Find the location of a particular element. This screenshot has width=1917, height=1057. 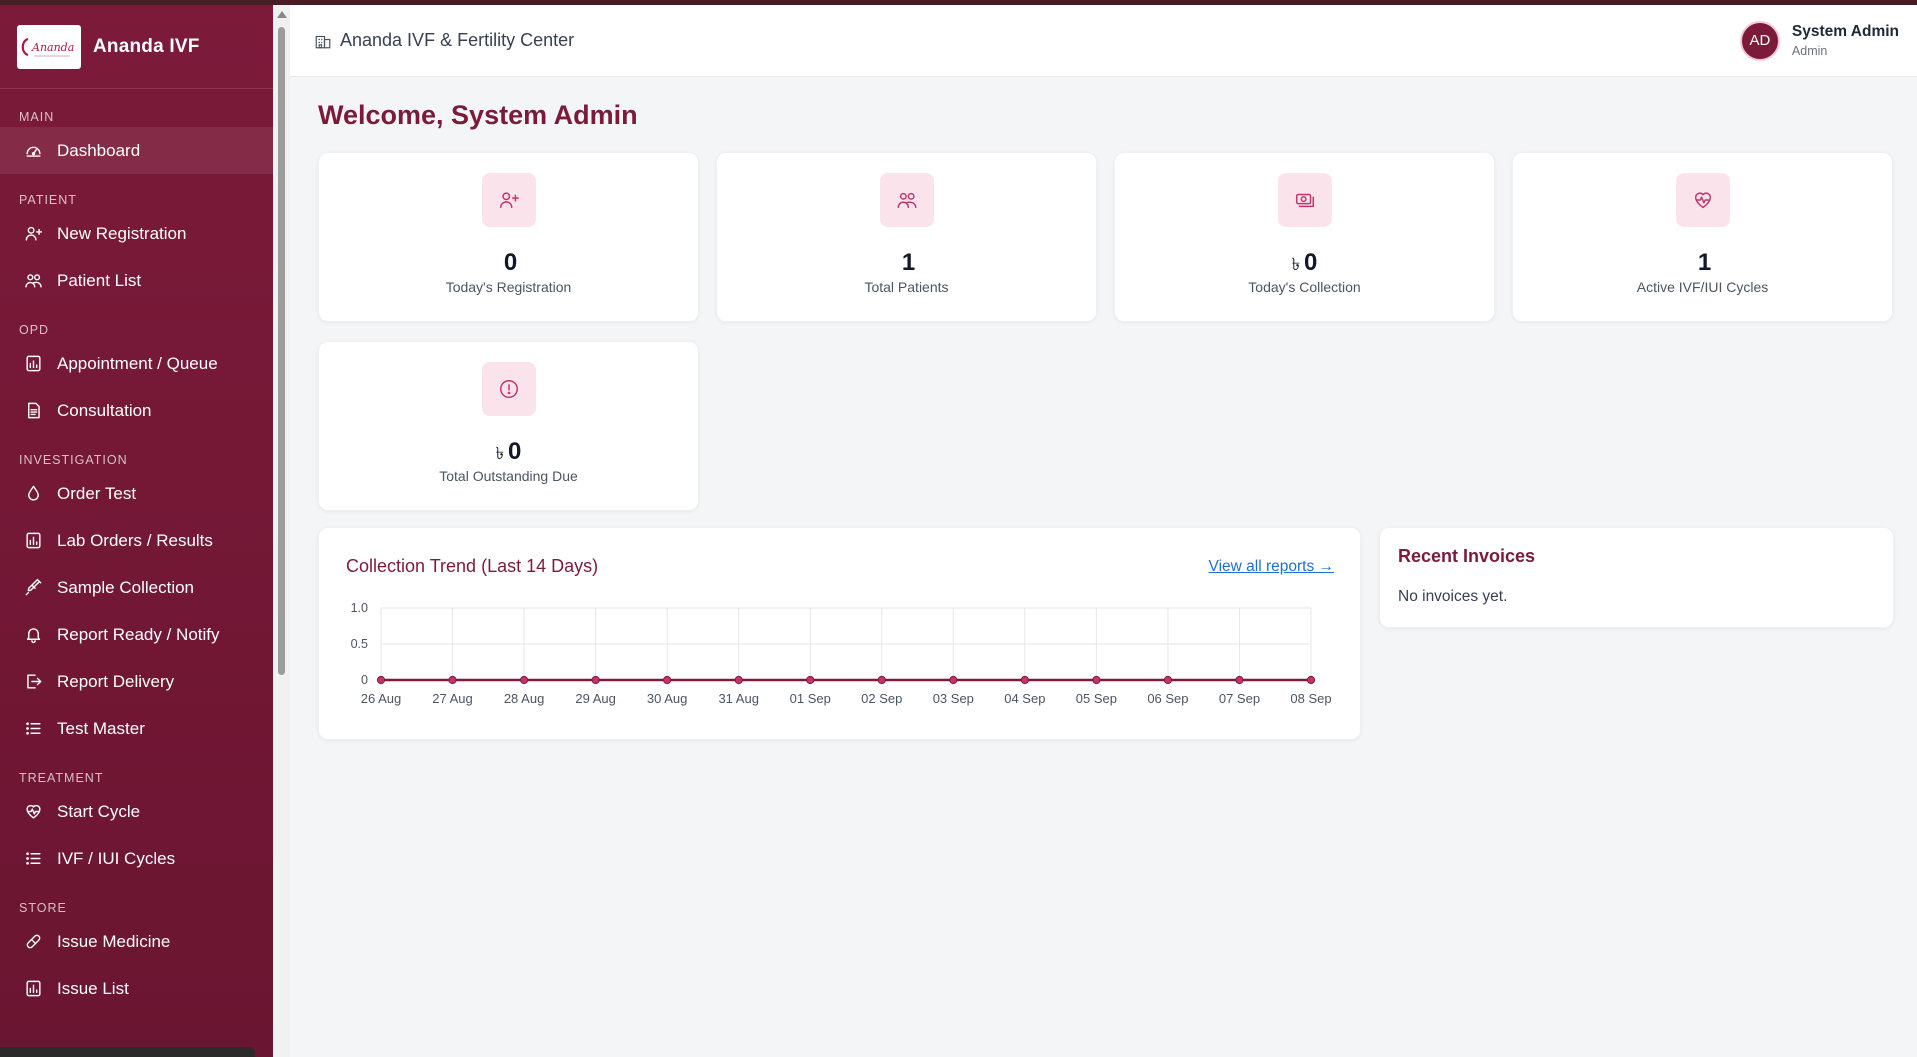

sidebar-item-report-ready-notify: Report Ready / Notify is located at coordinates (136, 634).